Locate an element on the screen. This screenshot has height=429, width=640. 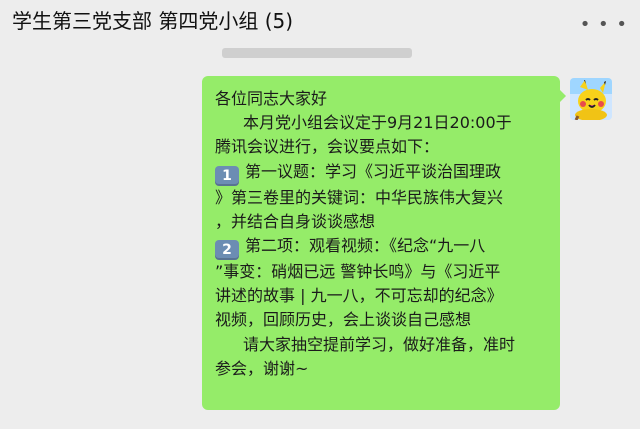
message-line-2: 腾讯会议进行，会议要点如下： is located at coordinates (327, 147).